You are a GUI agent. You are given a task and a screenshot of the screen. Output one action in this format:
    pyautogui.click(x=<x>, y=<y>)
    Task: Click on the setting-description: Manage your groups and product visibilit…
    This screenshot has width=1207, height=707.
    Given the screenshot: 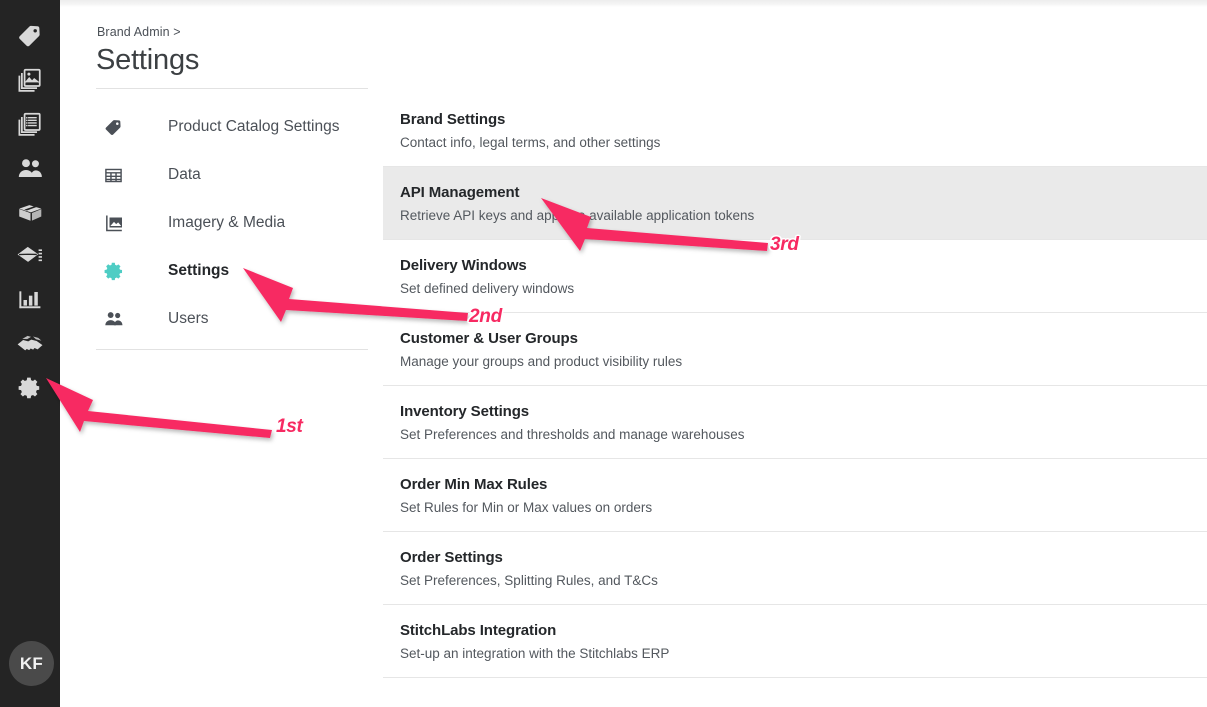 What is the action you would take?
    pyautogui.click(x=541, y=361)
    